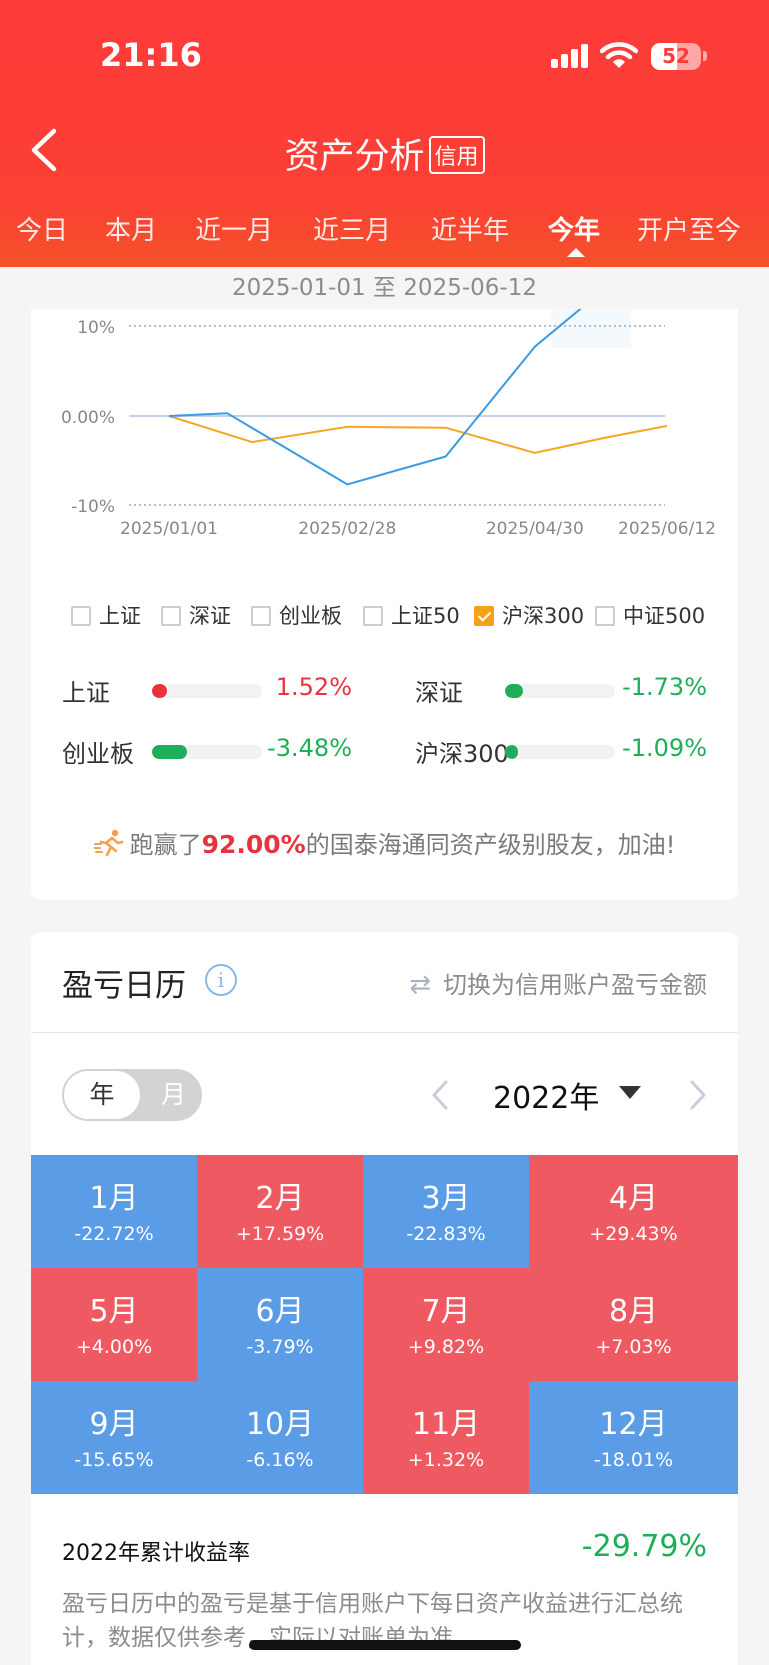 This screenshot has width=769, height=1665. I want to click on x-tick-label: 2025/04/30, so click(535, 529).